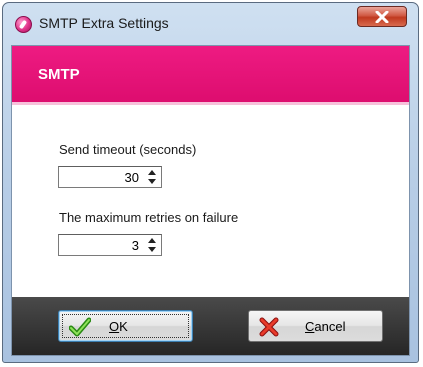  Describe the element at coordinates (325, 326) in the screenshot. I see `cancel-button-label: Cancel` at that location.